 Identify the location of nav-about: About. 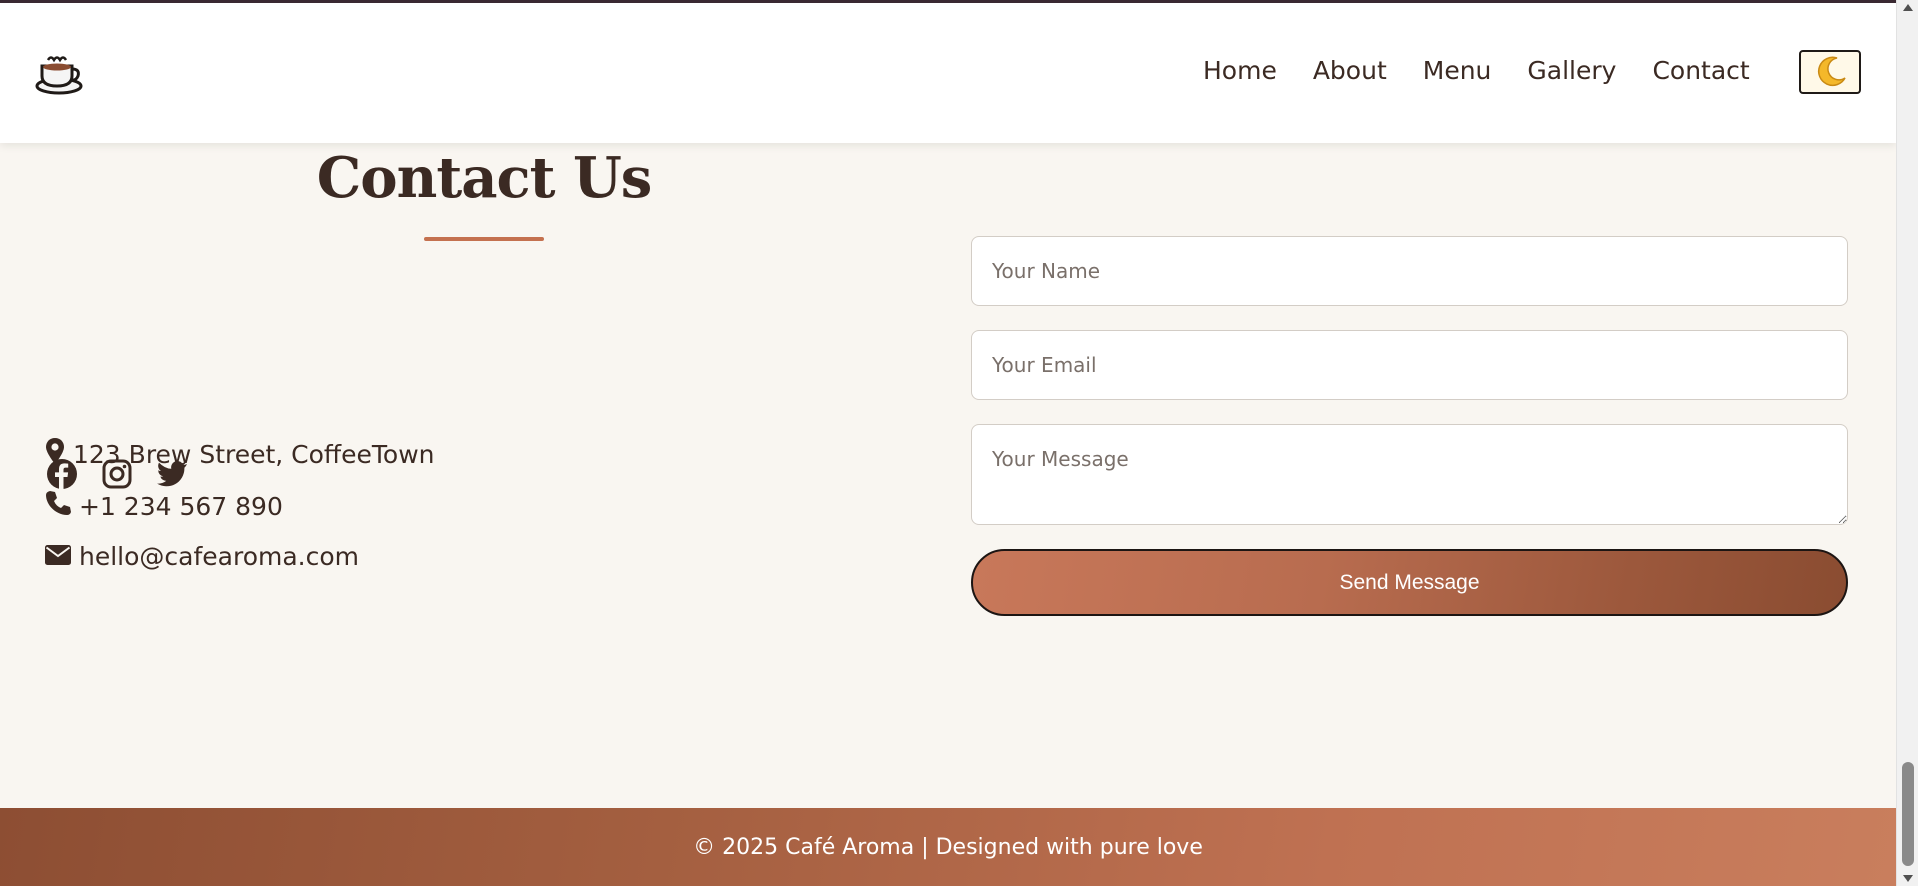
(1350, 70).